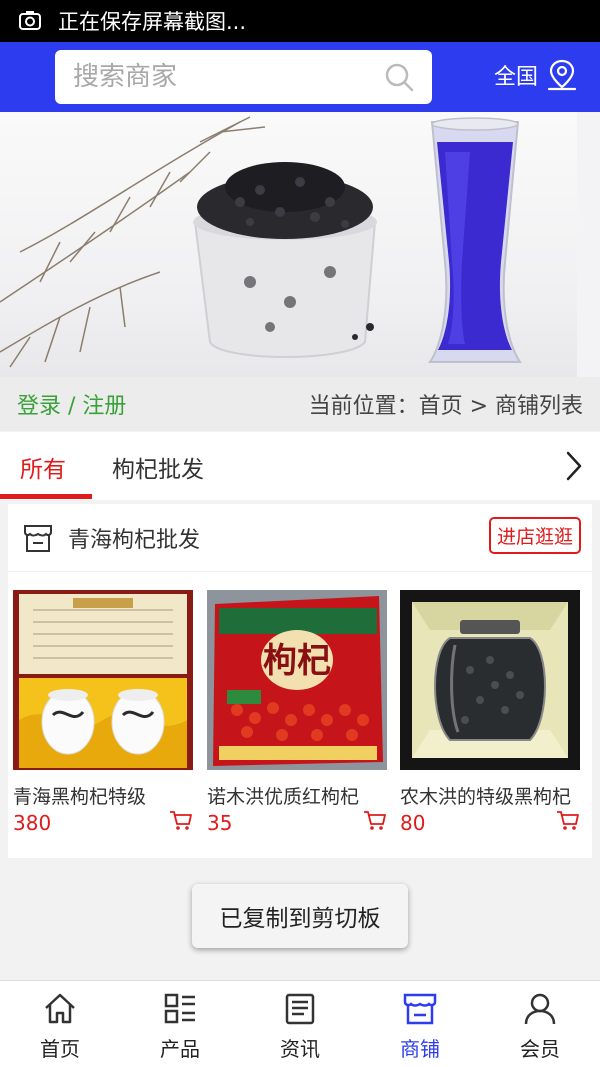 This screenshot has height=1067, width=600. Describe the element at coordinates (180, 1049) in the screenshot. I see `nav-label: 产品` at that location.